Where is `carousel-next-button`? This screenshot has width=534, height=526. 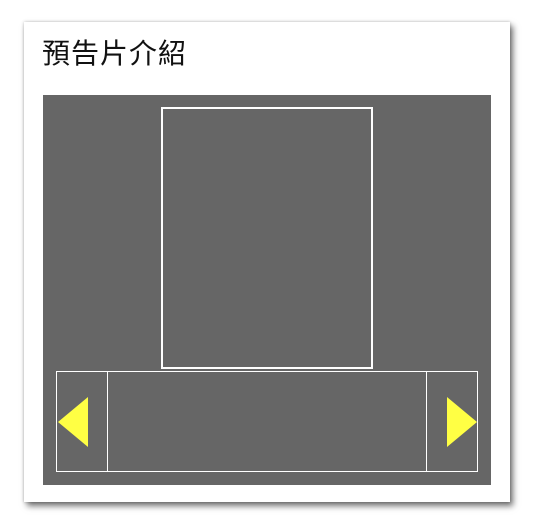
carousel-next-button is located at coordinates (451, 421).